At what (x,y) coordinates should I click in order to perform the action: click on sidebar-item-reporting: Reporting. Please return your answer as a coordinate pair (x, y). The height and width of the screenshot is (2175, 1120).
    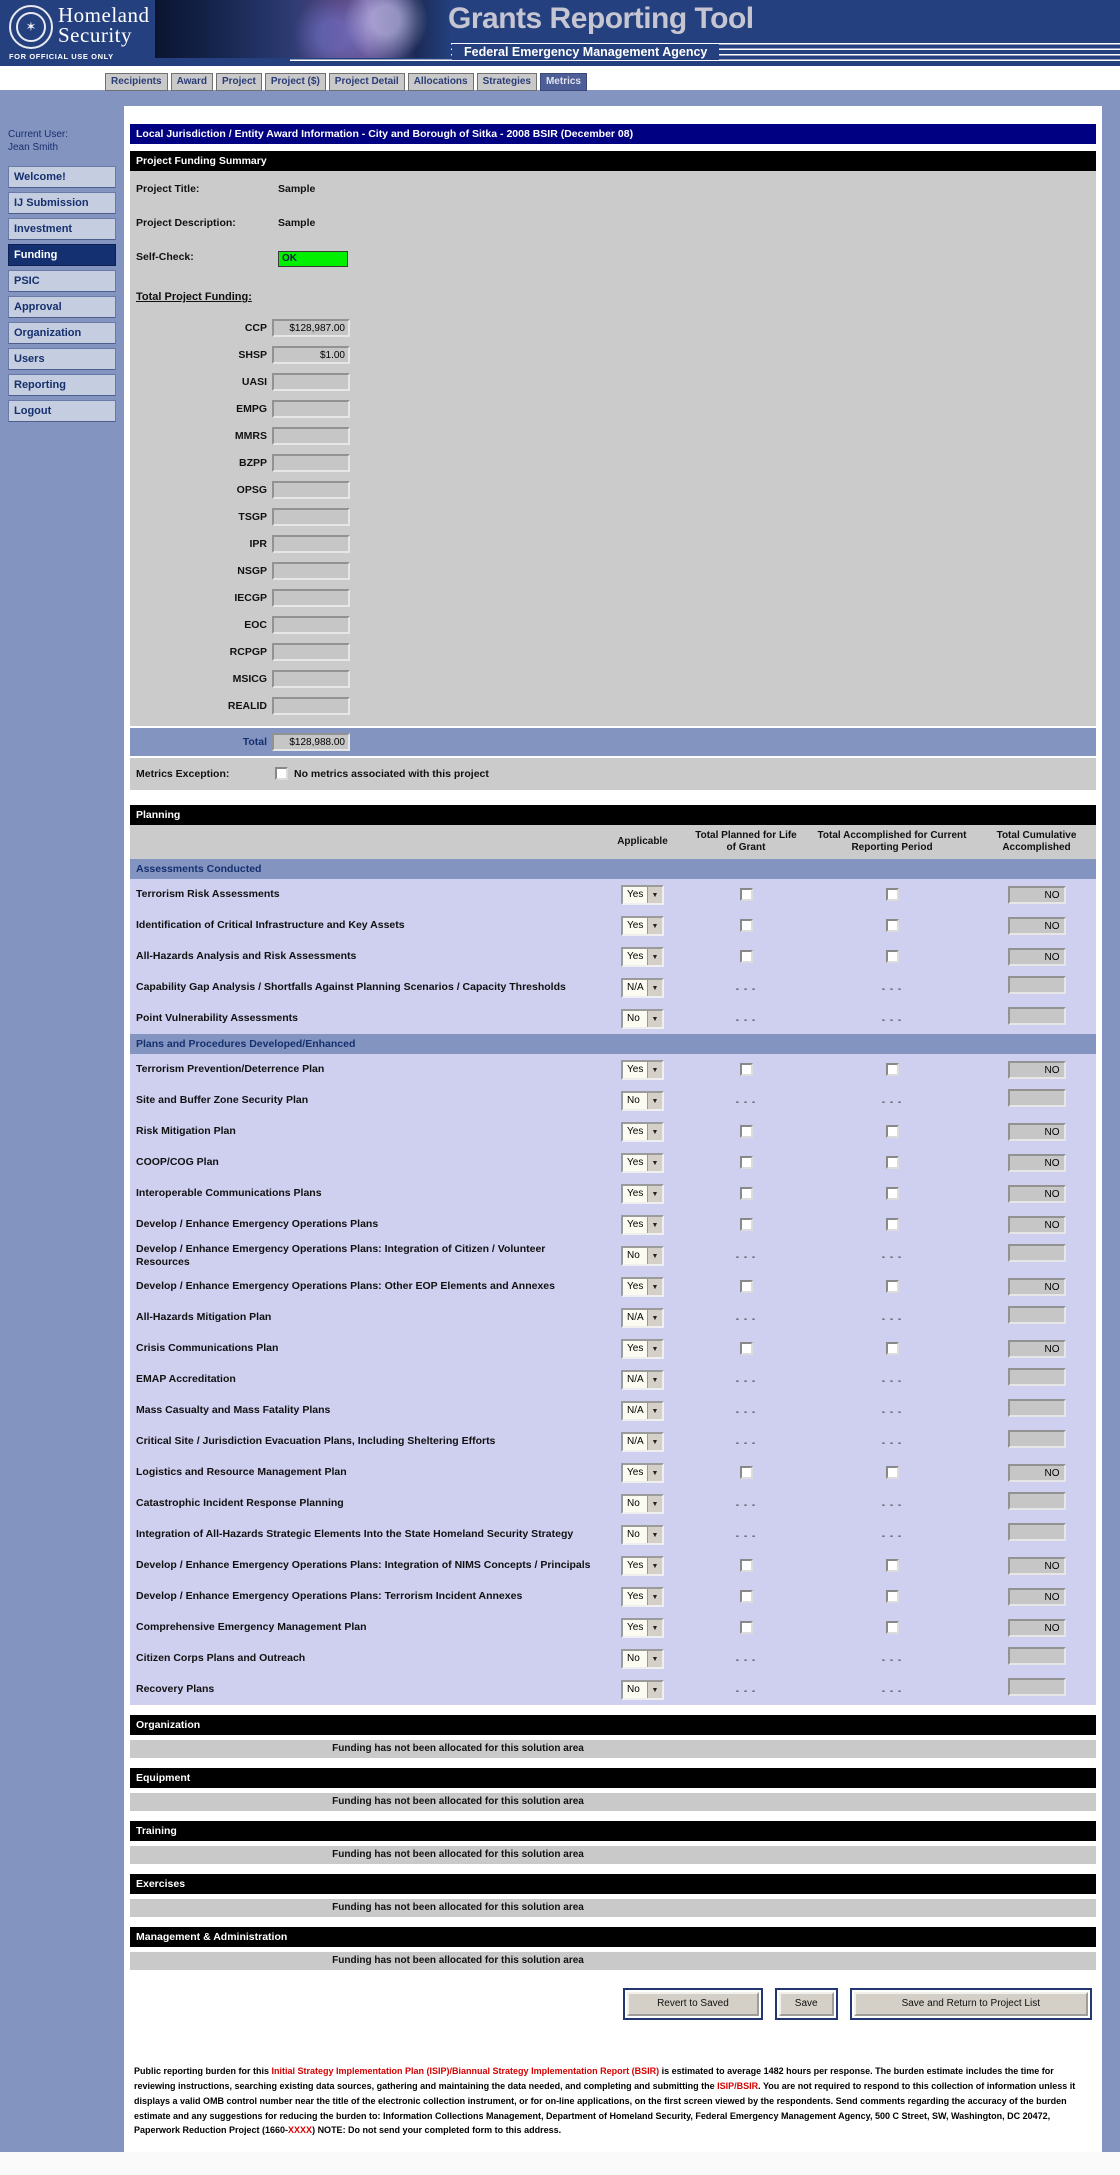
    Looking at the image, I should click on (62, 385).